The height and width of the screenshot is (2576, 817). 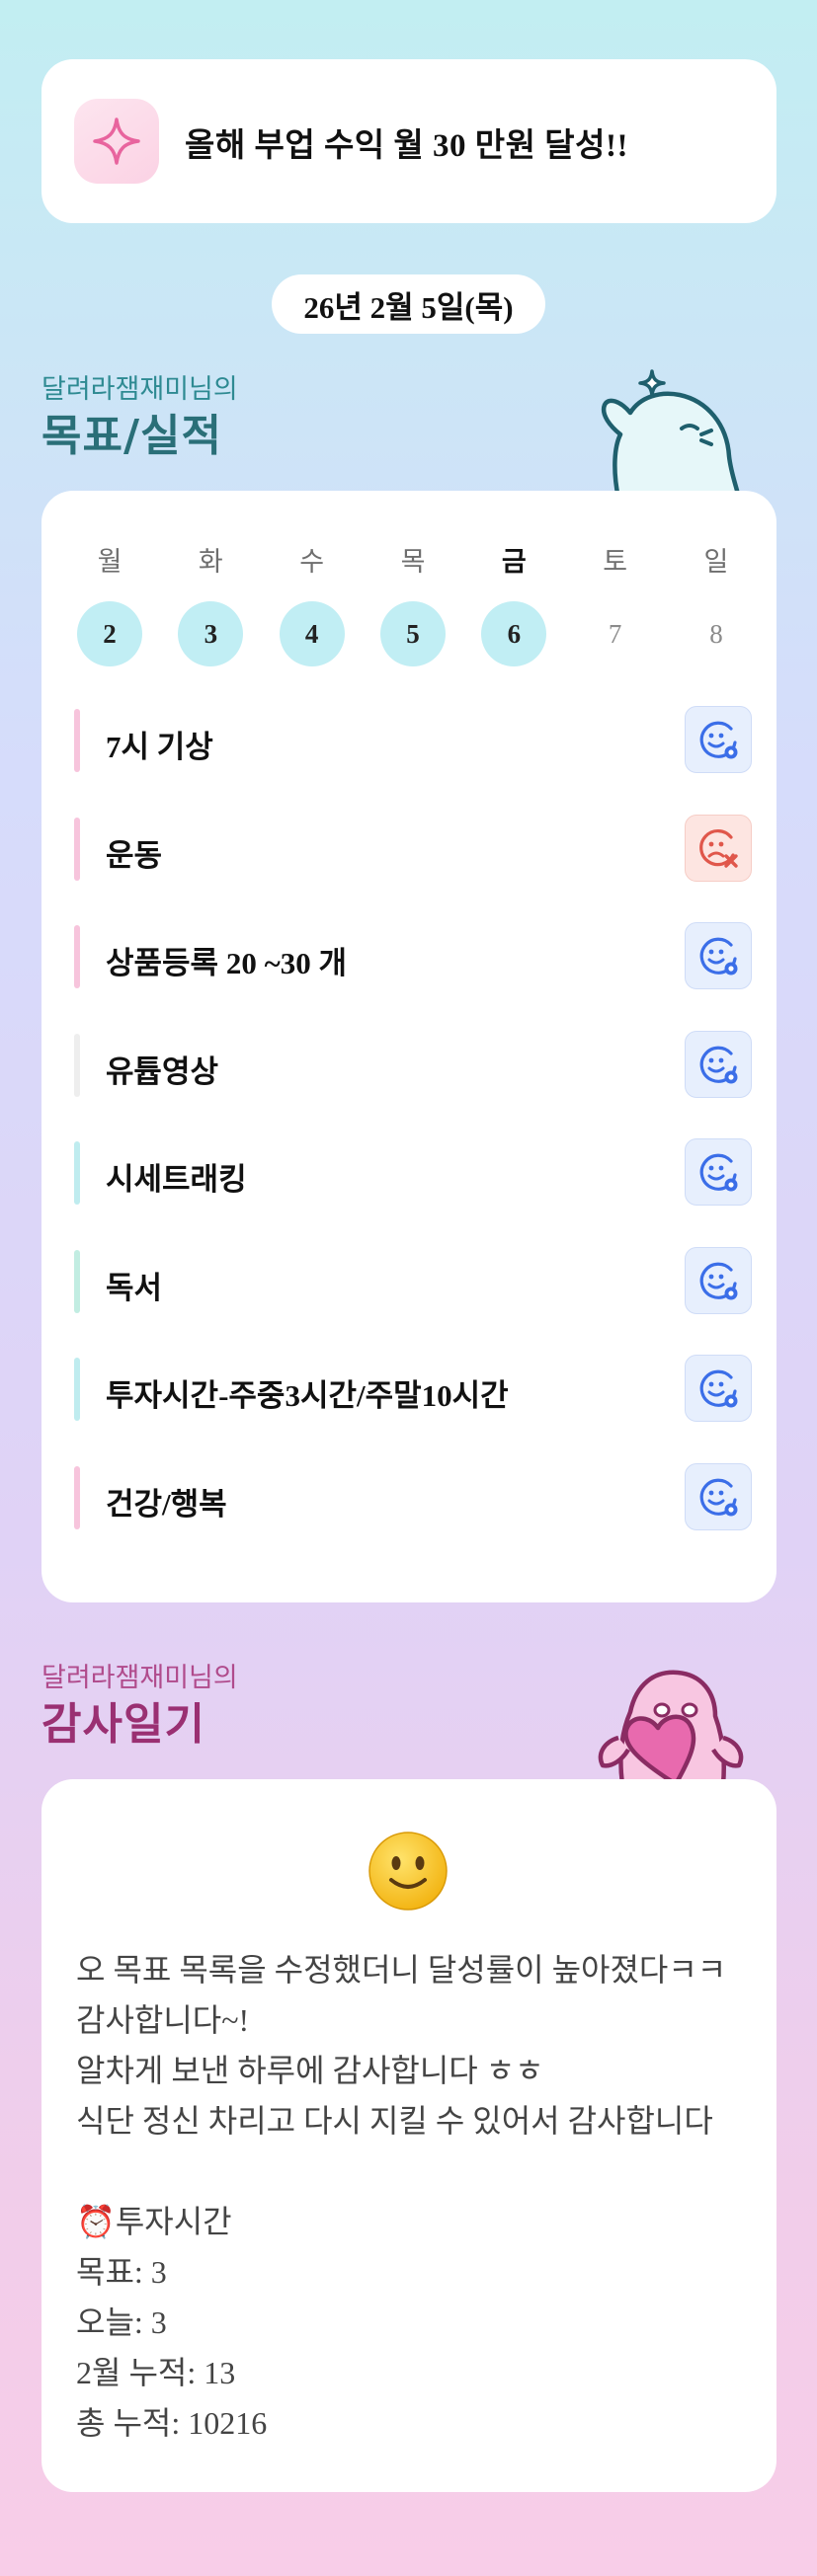 What do you see at coordinates (131, 436) in the screenshot?
I see `goals-section-title: 목표/실적` at bounding box center [131, 436].